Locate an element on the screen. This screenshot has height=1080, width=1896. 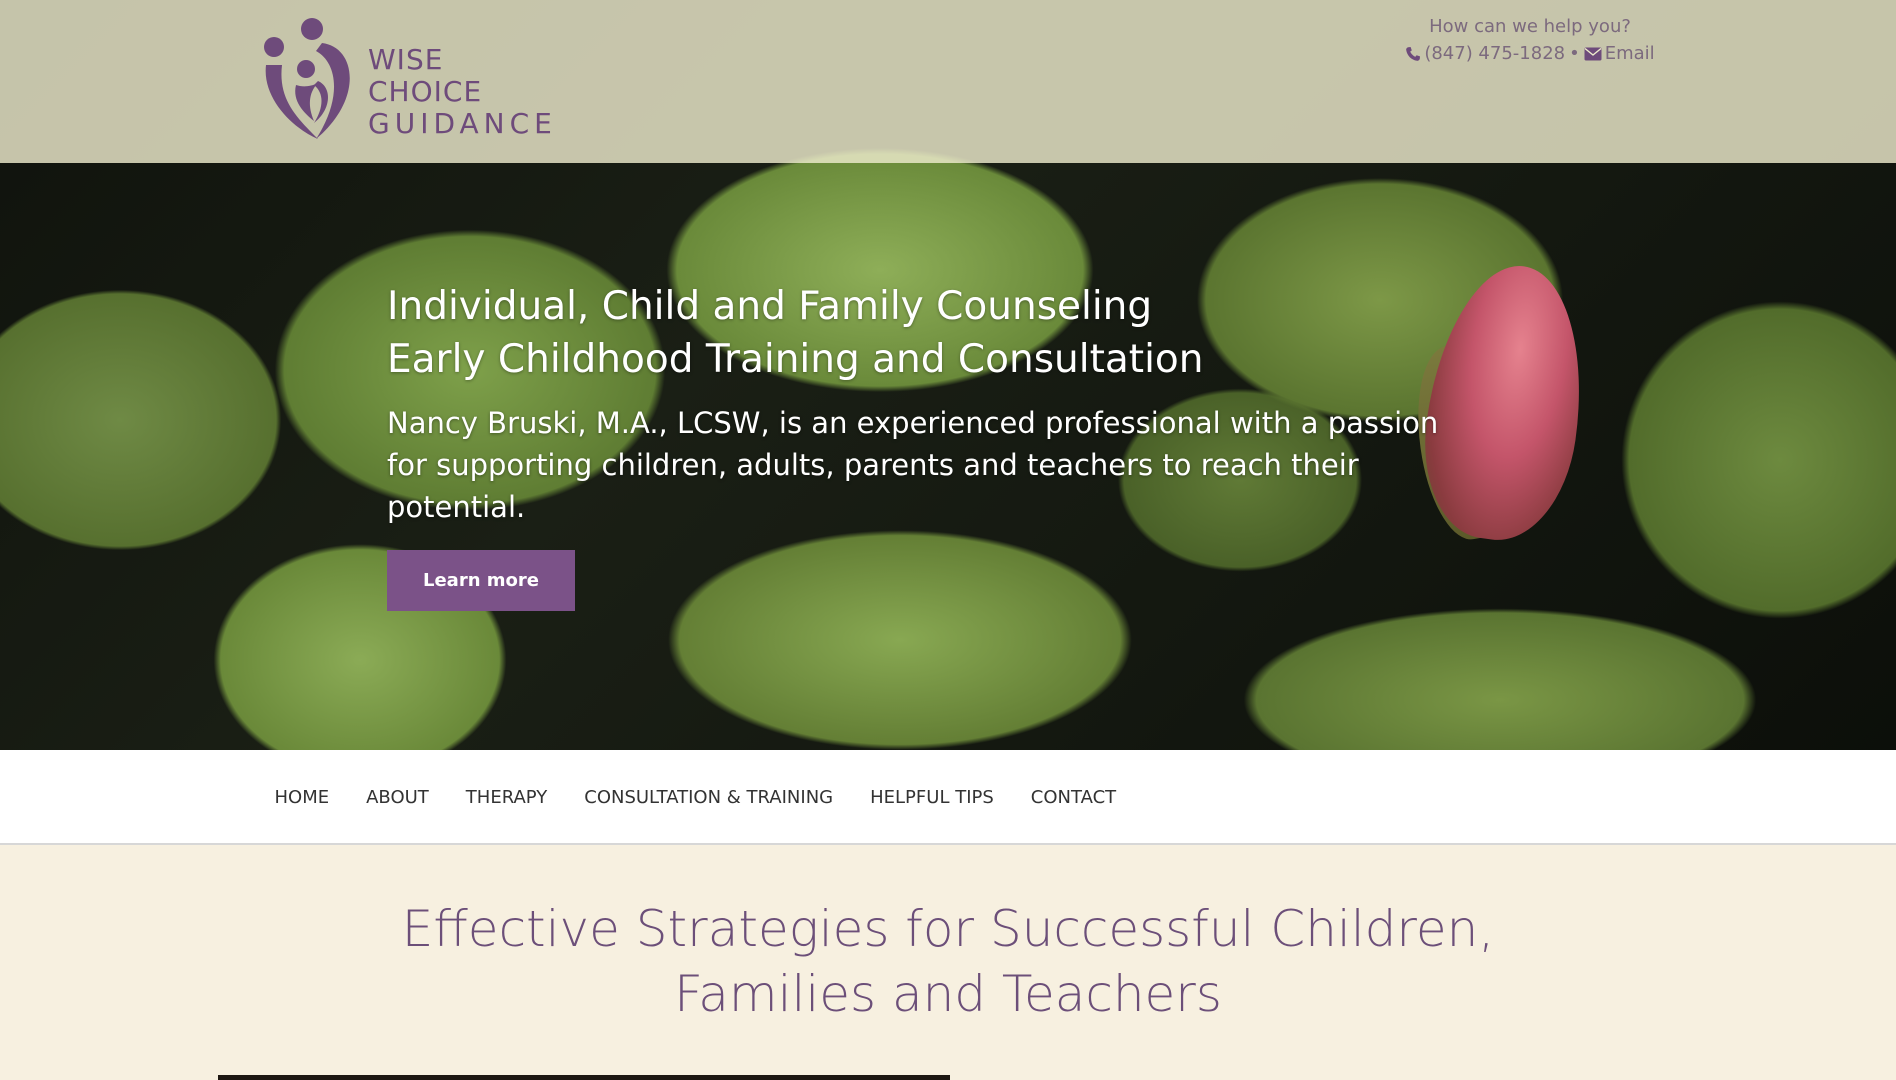
nav-item-home: HOME is located at coordinates (302, 797).